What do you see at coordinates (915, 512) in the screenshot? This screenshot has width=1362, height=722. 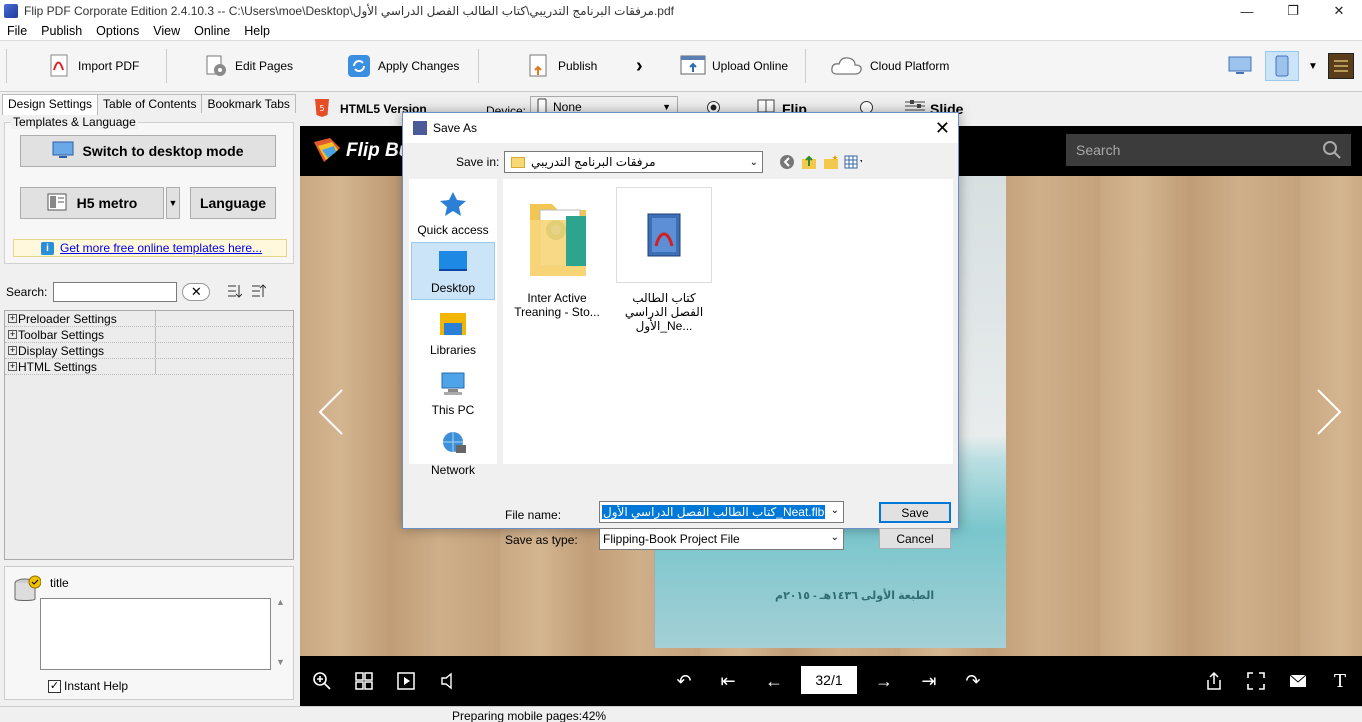 I see `save-button: Save` at bounding box center [915, 512].